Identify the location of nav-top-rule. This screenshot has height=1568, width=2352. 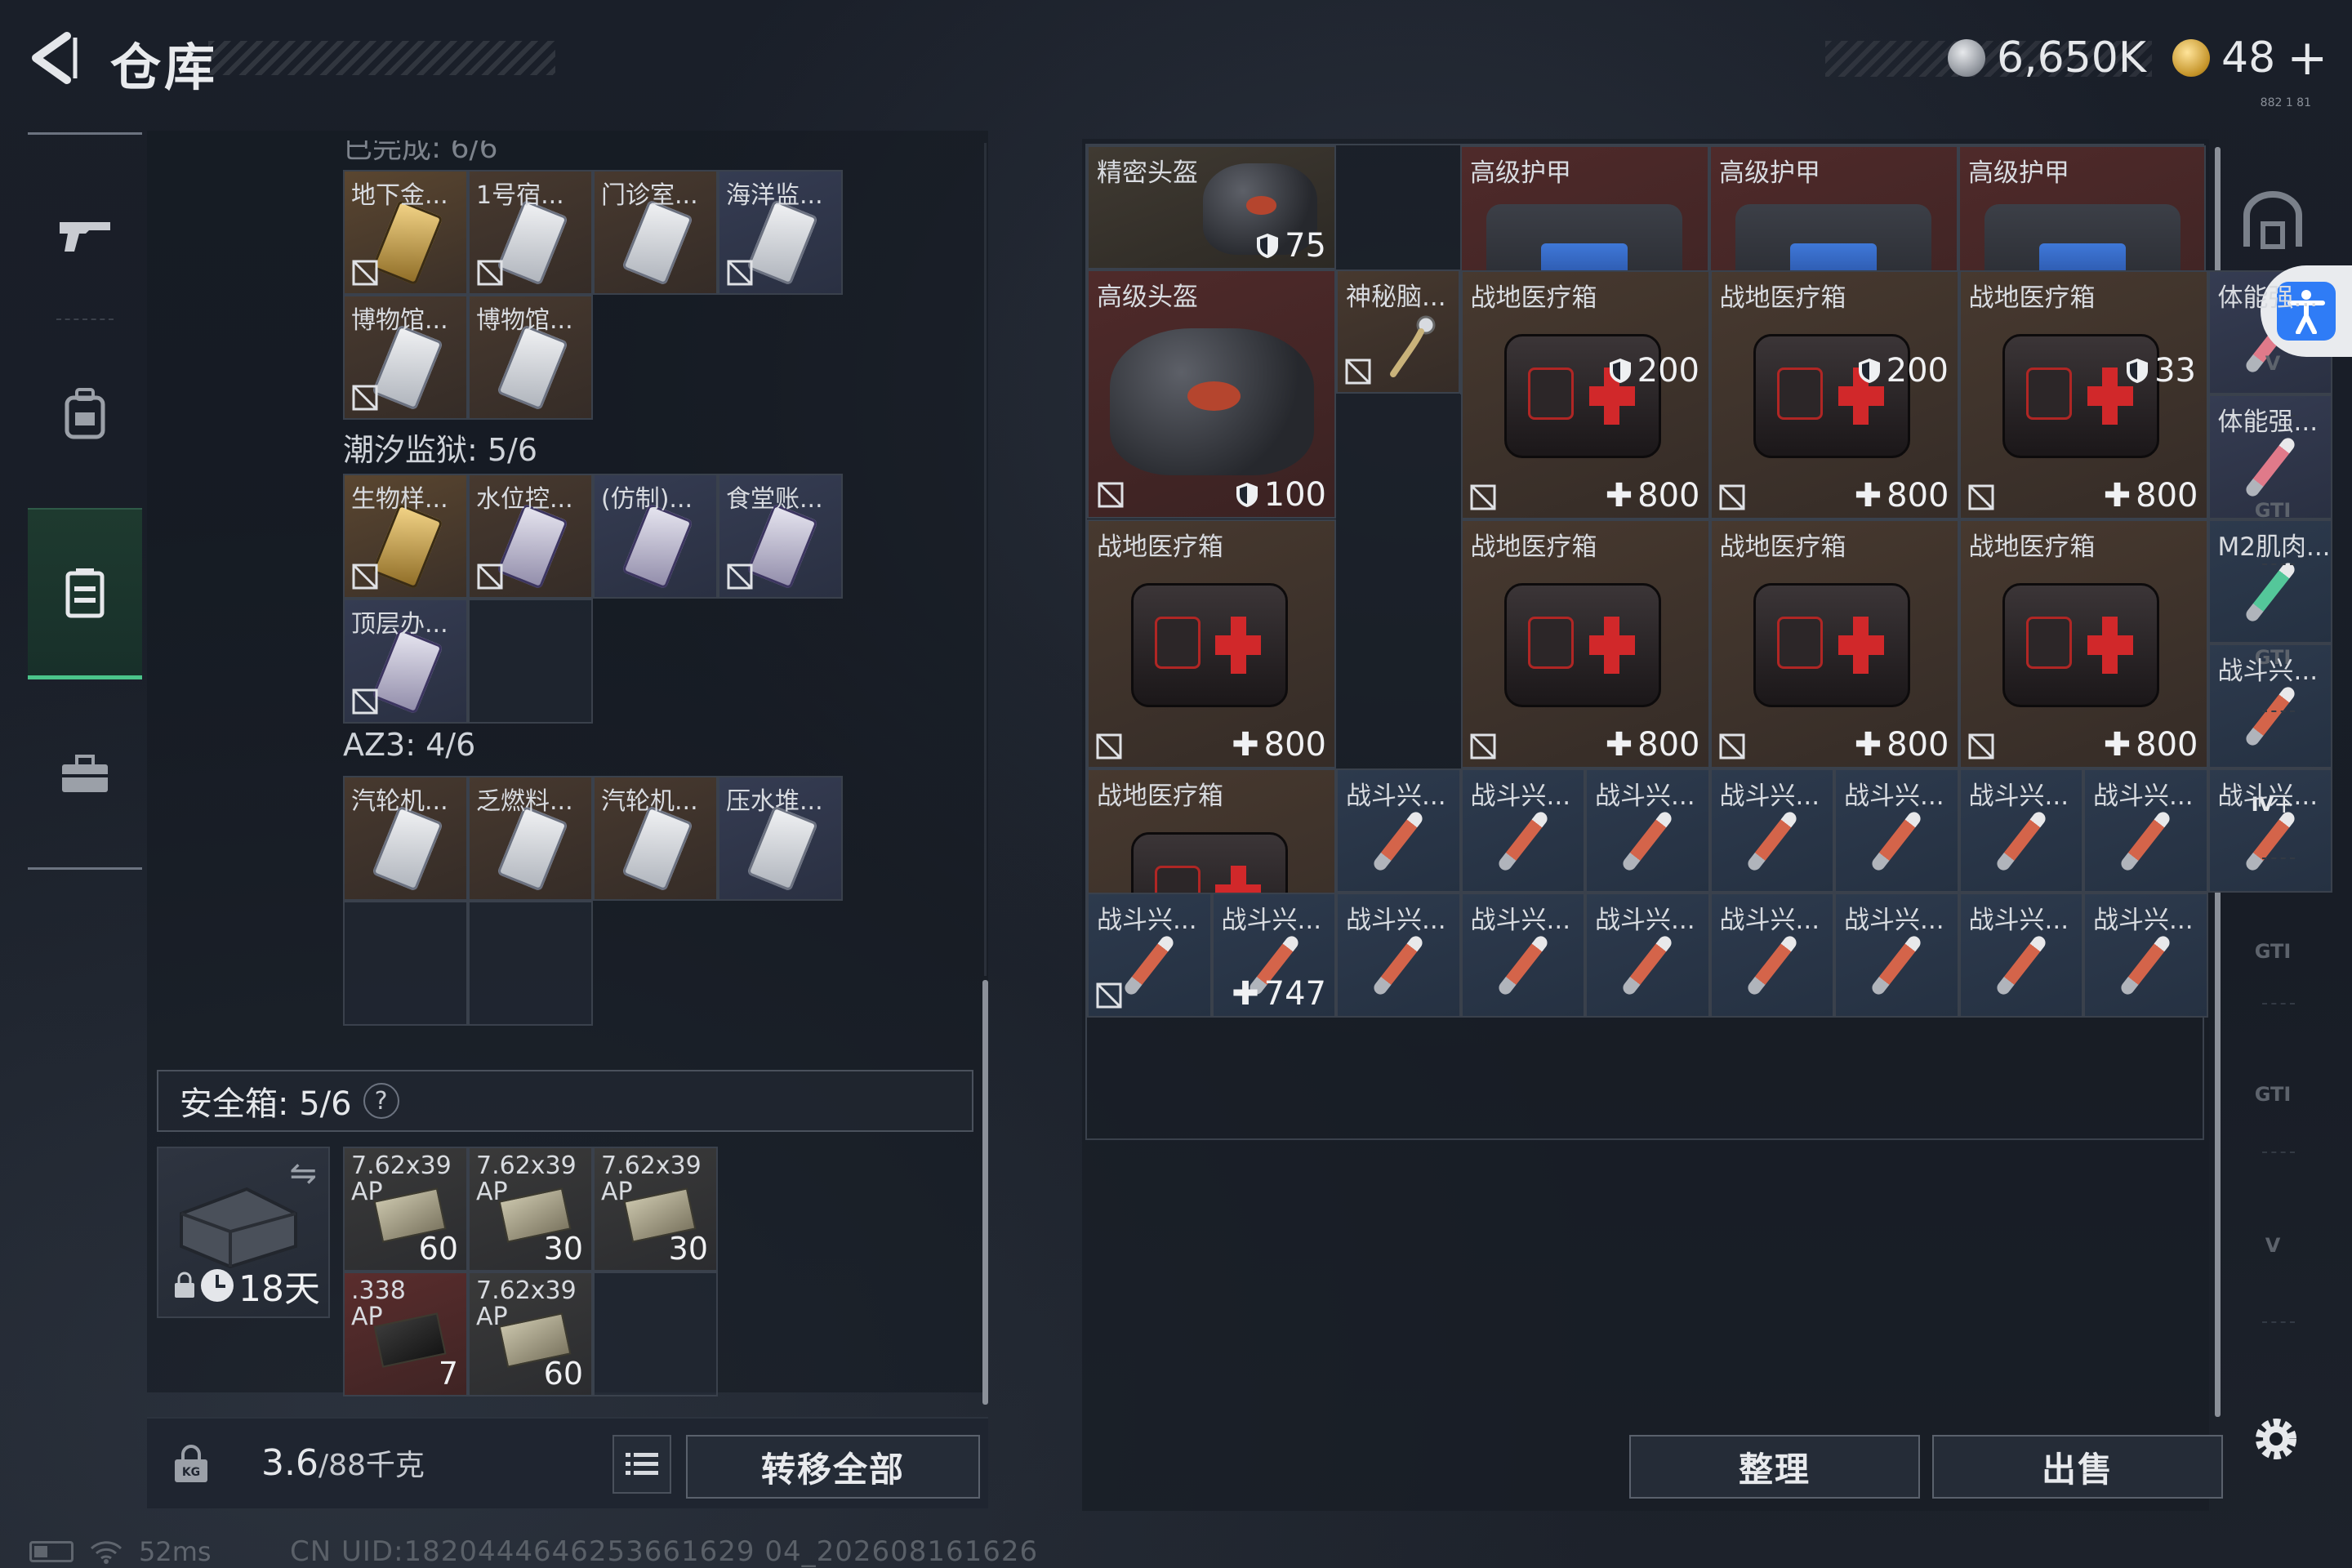
(85, 133).